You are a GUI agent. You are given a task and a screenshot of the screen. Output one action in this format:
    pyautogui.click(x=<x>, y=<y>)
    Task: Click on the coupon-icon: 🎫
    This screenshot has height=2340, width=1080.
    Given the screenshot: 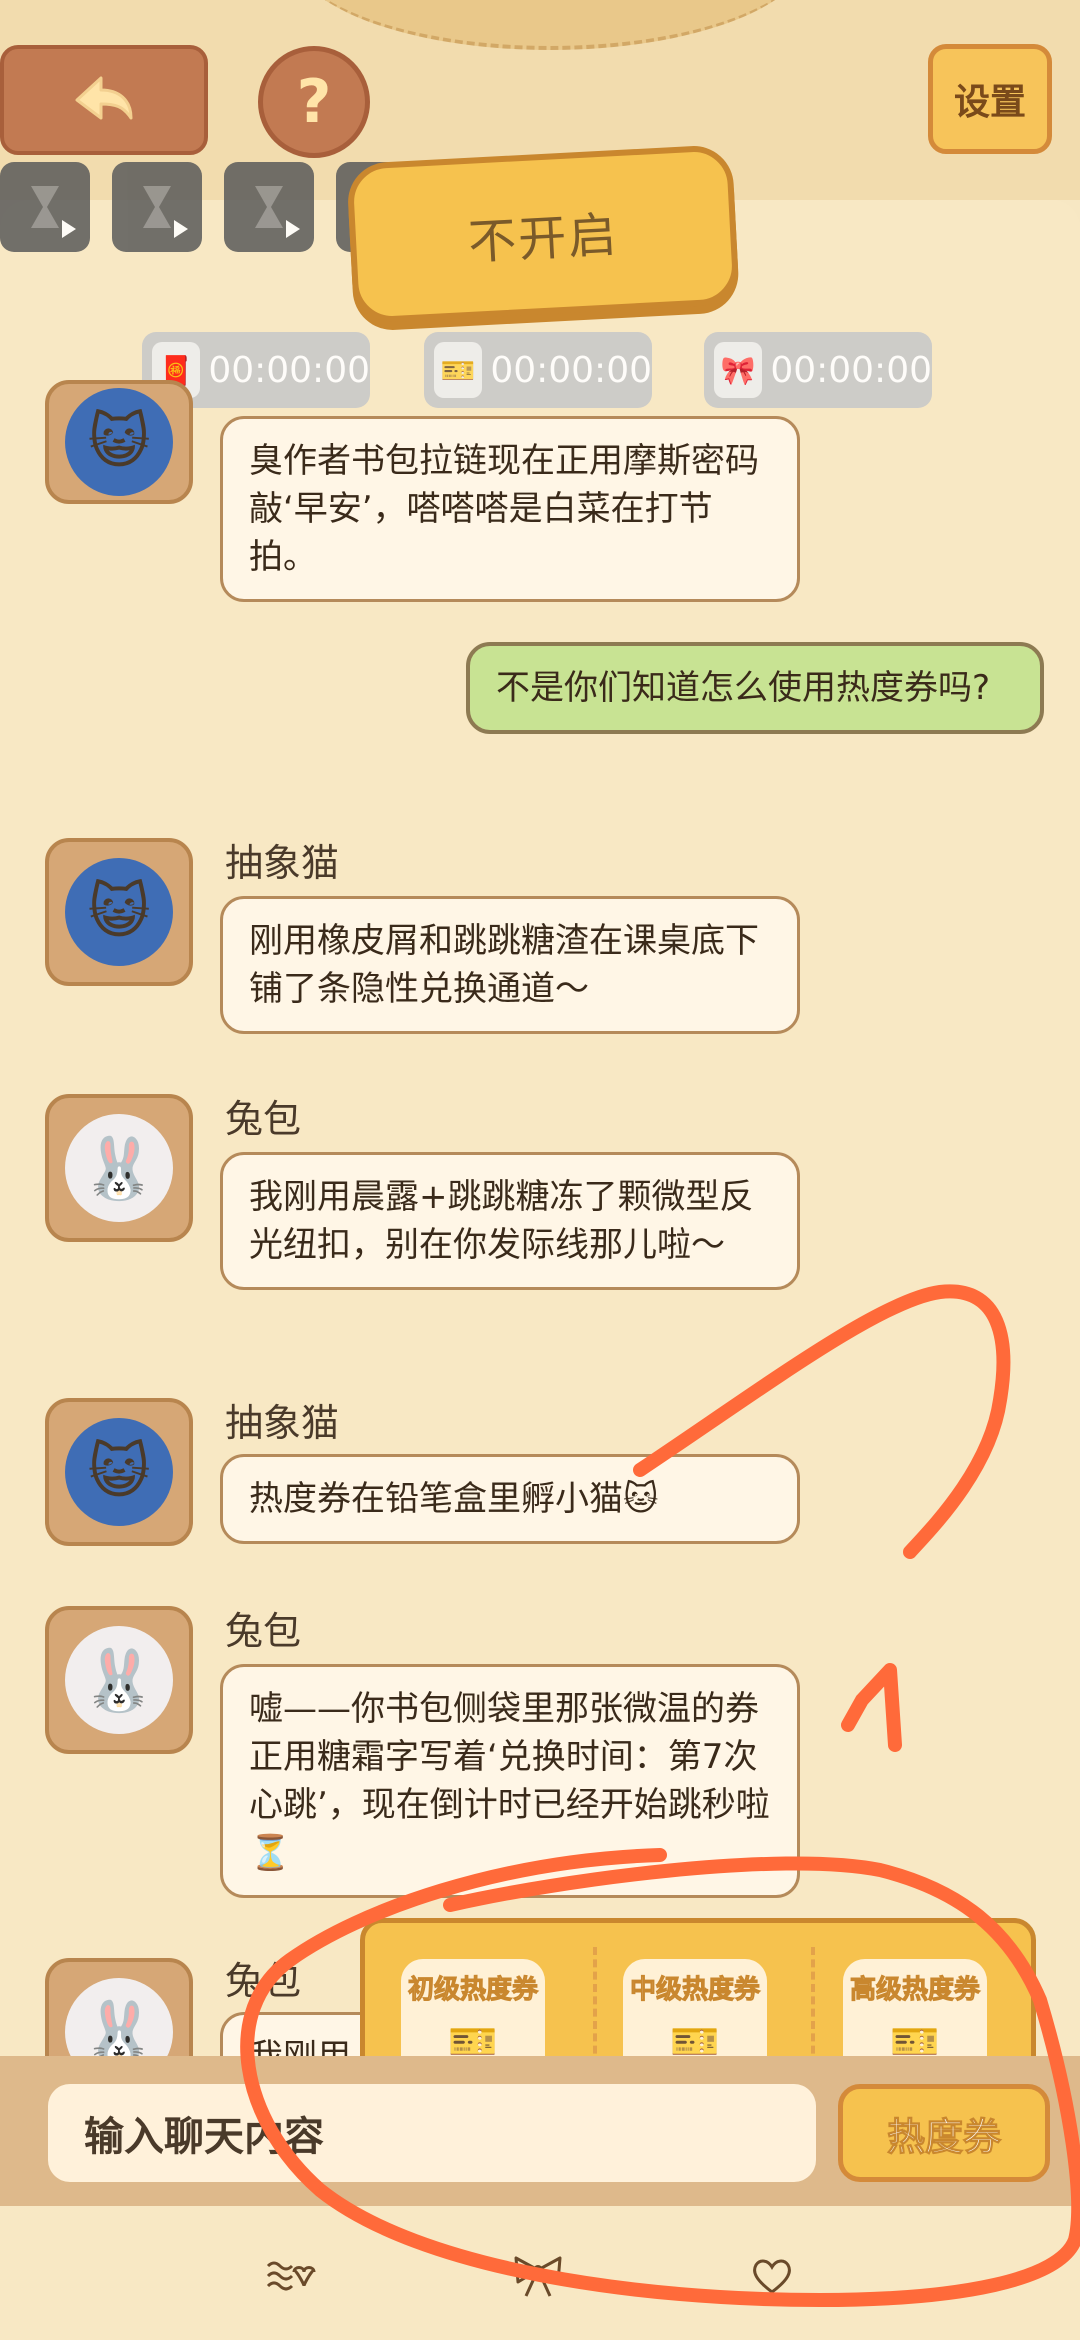 What is the action you would take?
    pyautogui.click(x=458, y=370)
    